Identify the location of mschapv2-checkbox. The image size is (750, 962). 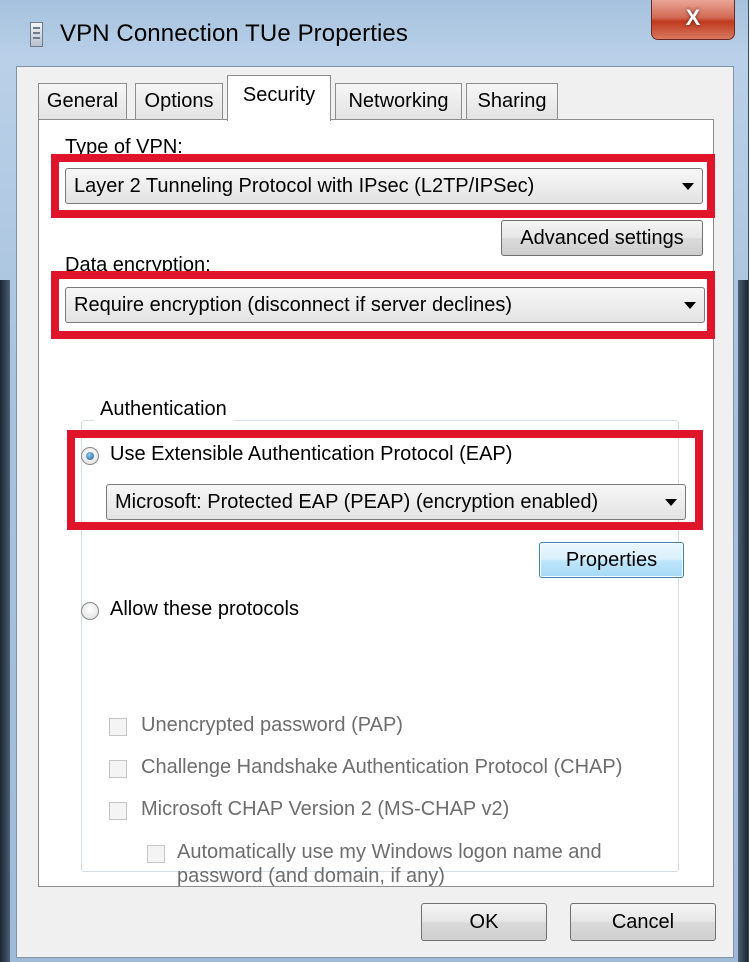
(118, 811).